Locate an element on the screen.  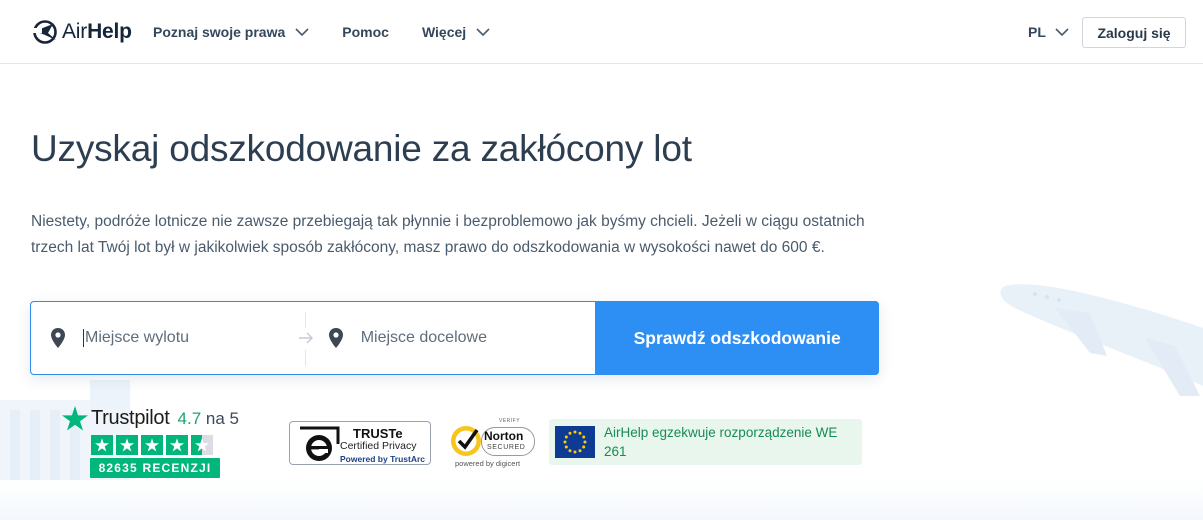
departure-input is located at coordinates (178, 338).